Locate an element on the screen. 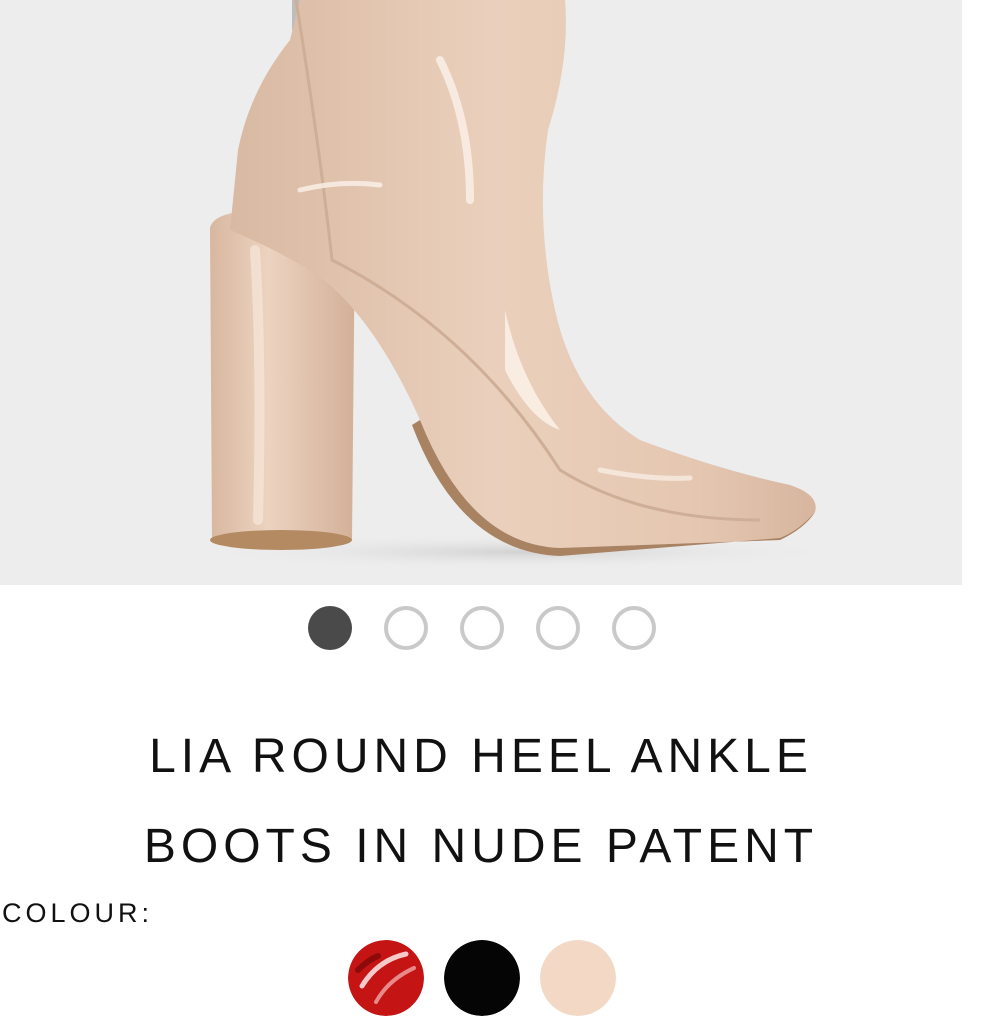  red-patent-swatch-icon is located at coordinates (386, 978).